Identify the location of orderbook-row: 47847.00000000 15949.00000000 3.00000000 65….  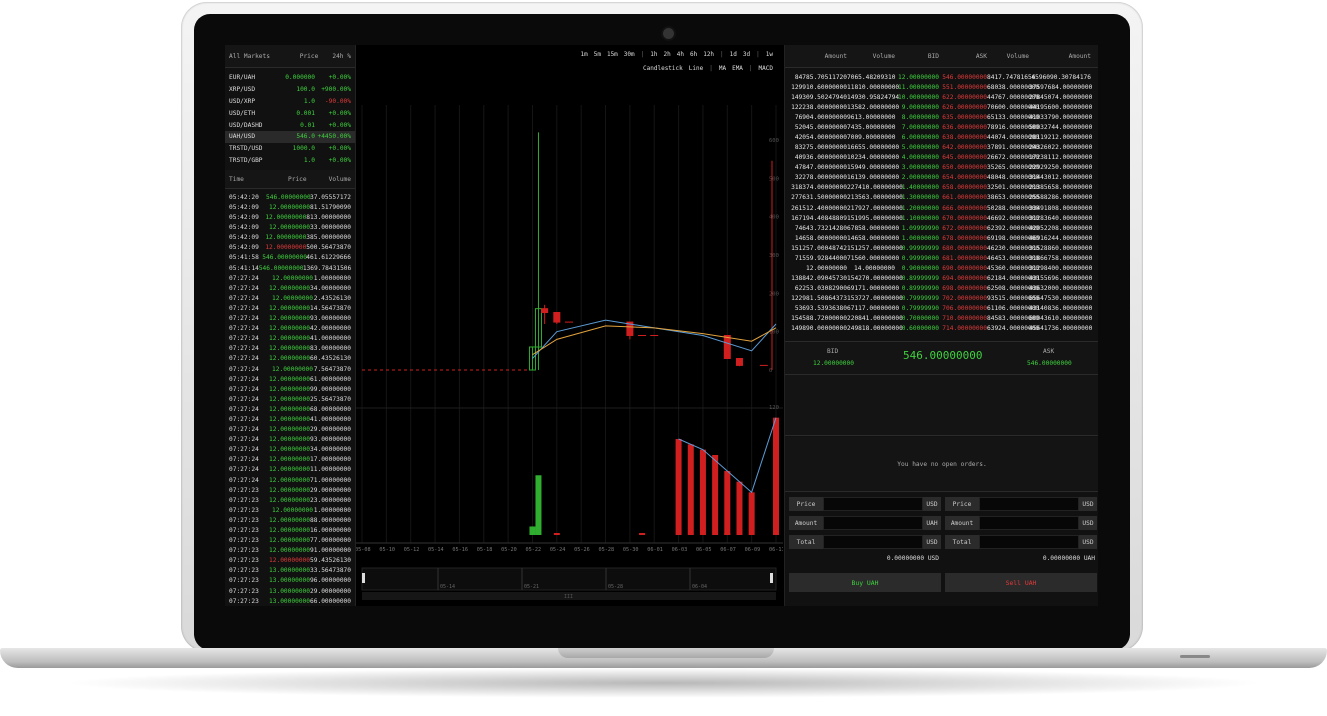
(941, 168).